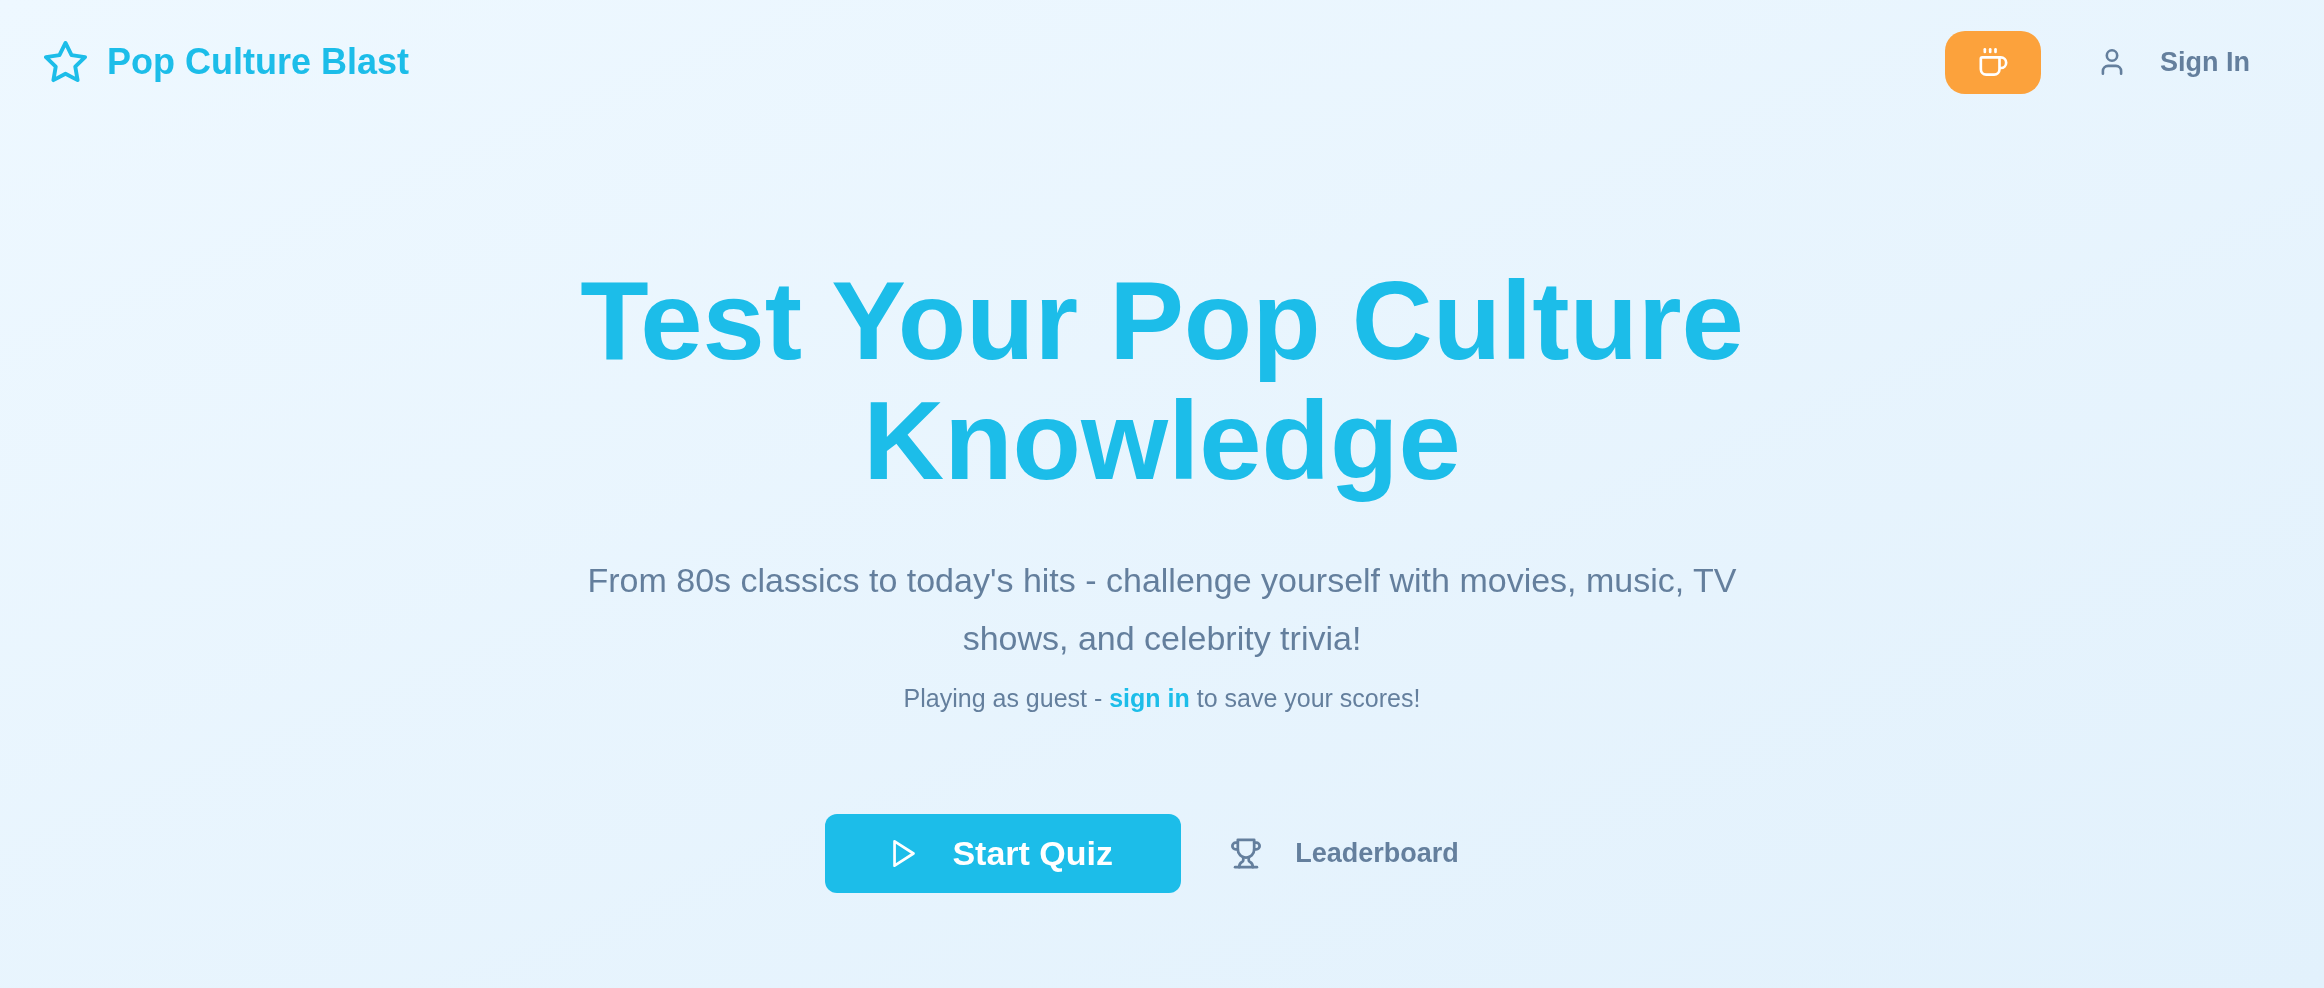 This screenshot has width=2324, height=988. I want to click on sign-in-link: sign in, so click(1149, 698).